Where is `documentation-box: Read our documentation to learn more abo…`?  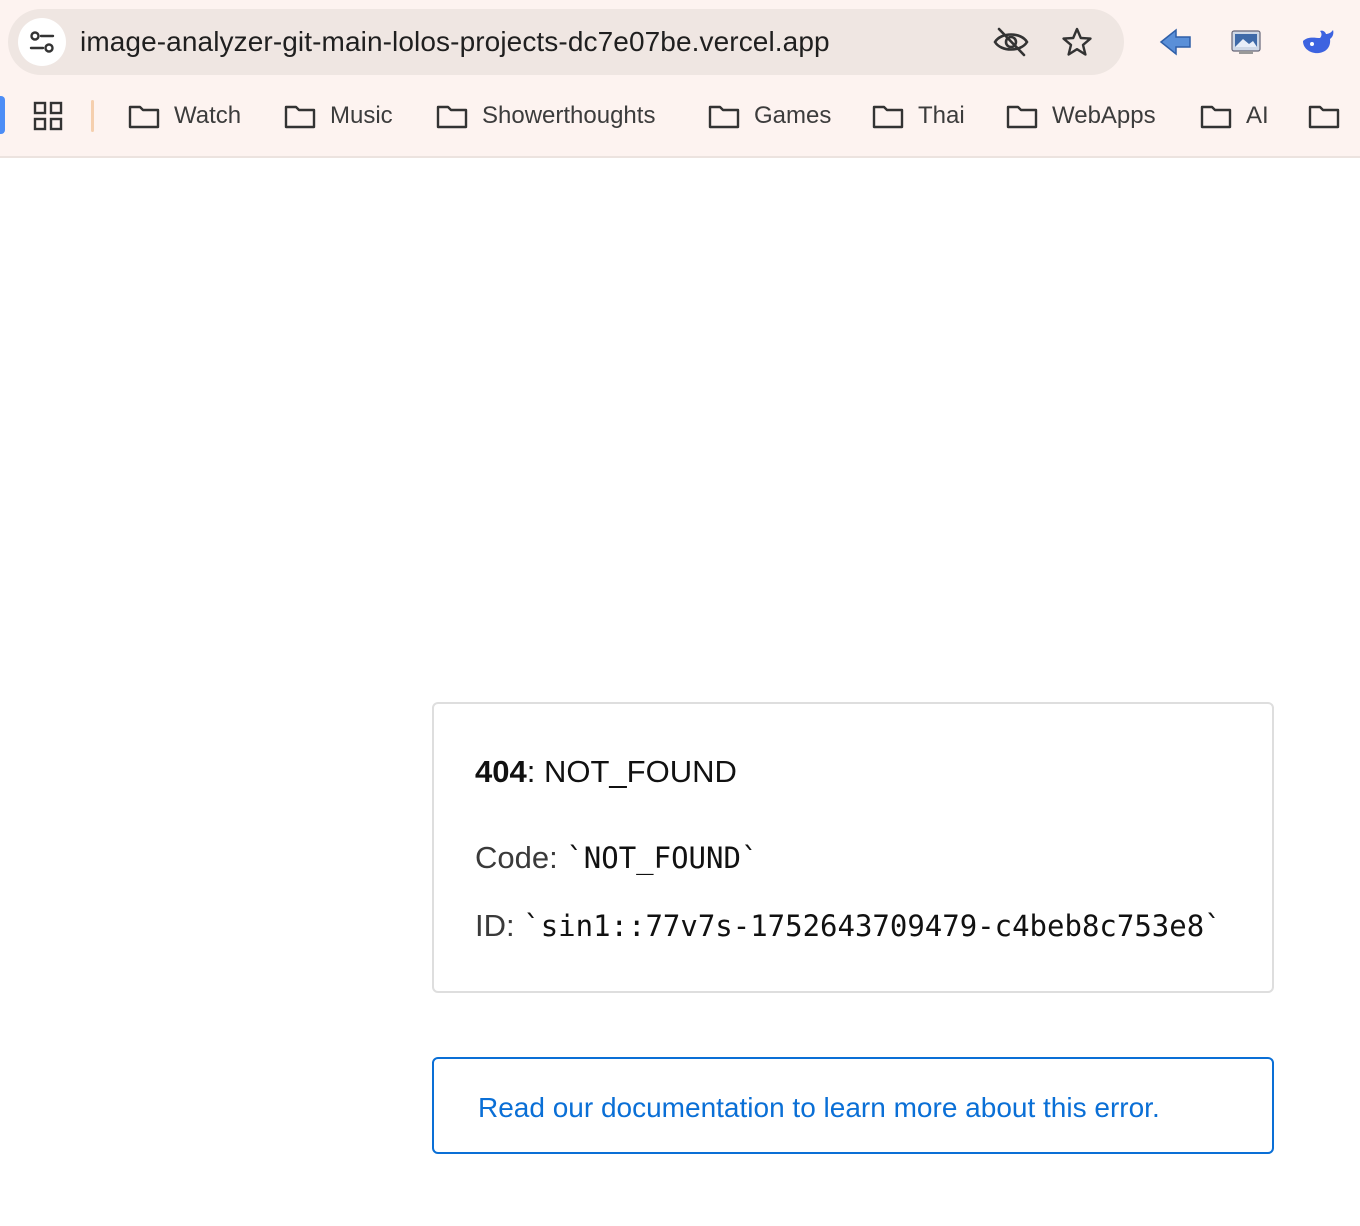
documentation-box: Read our documentation to learn more abo… is located at coordinates (853, 1105).